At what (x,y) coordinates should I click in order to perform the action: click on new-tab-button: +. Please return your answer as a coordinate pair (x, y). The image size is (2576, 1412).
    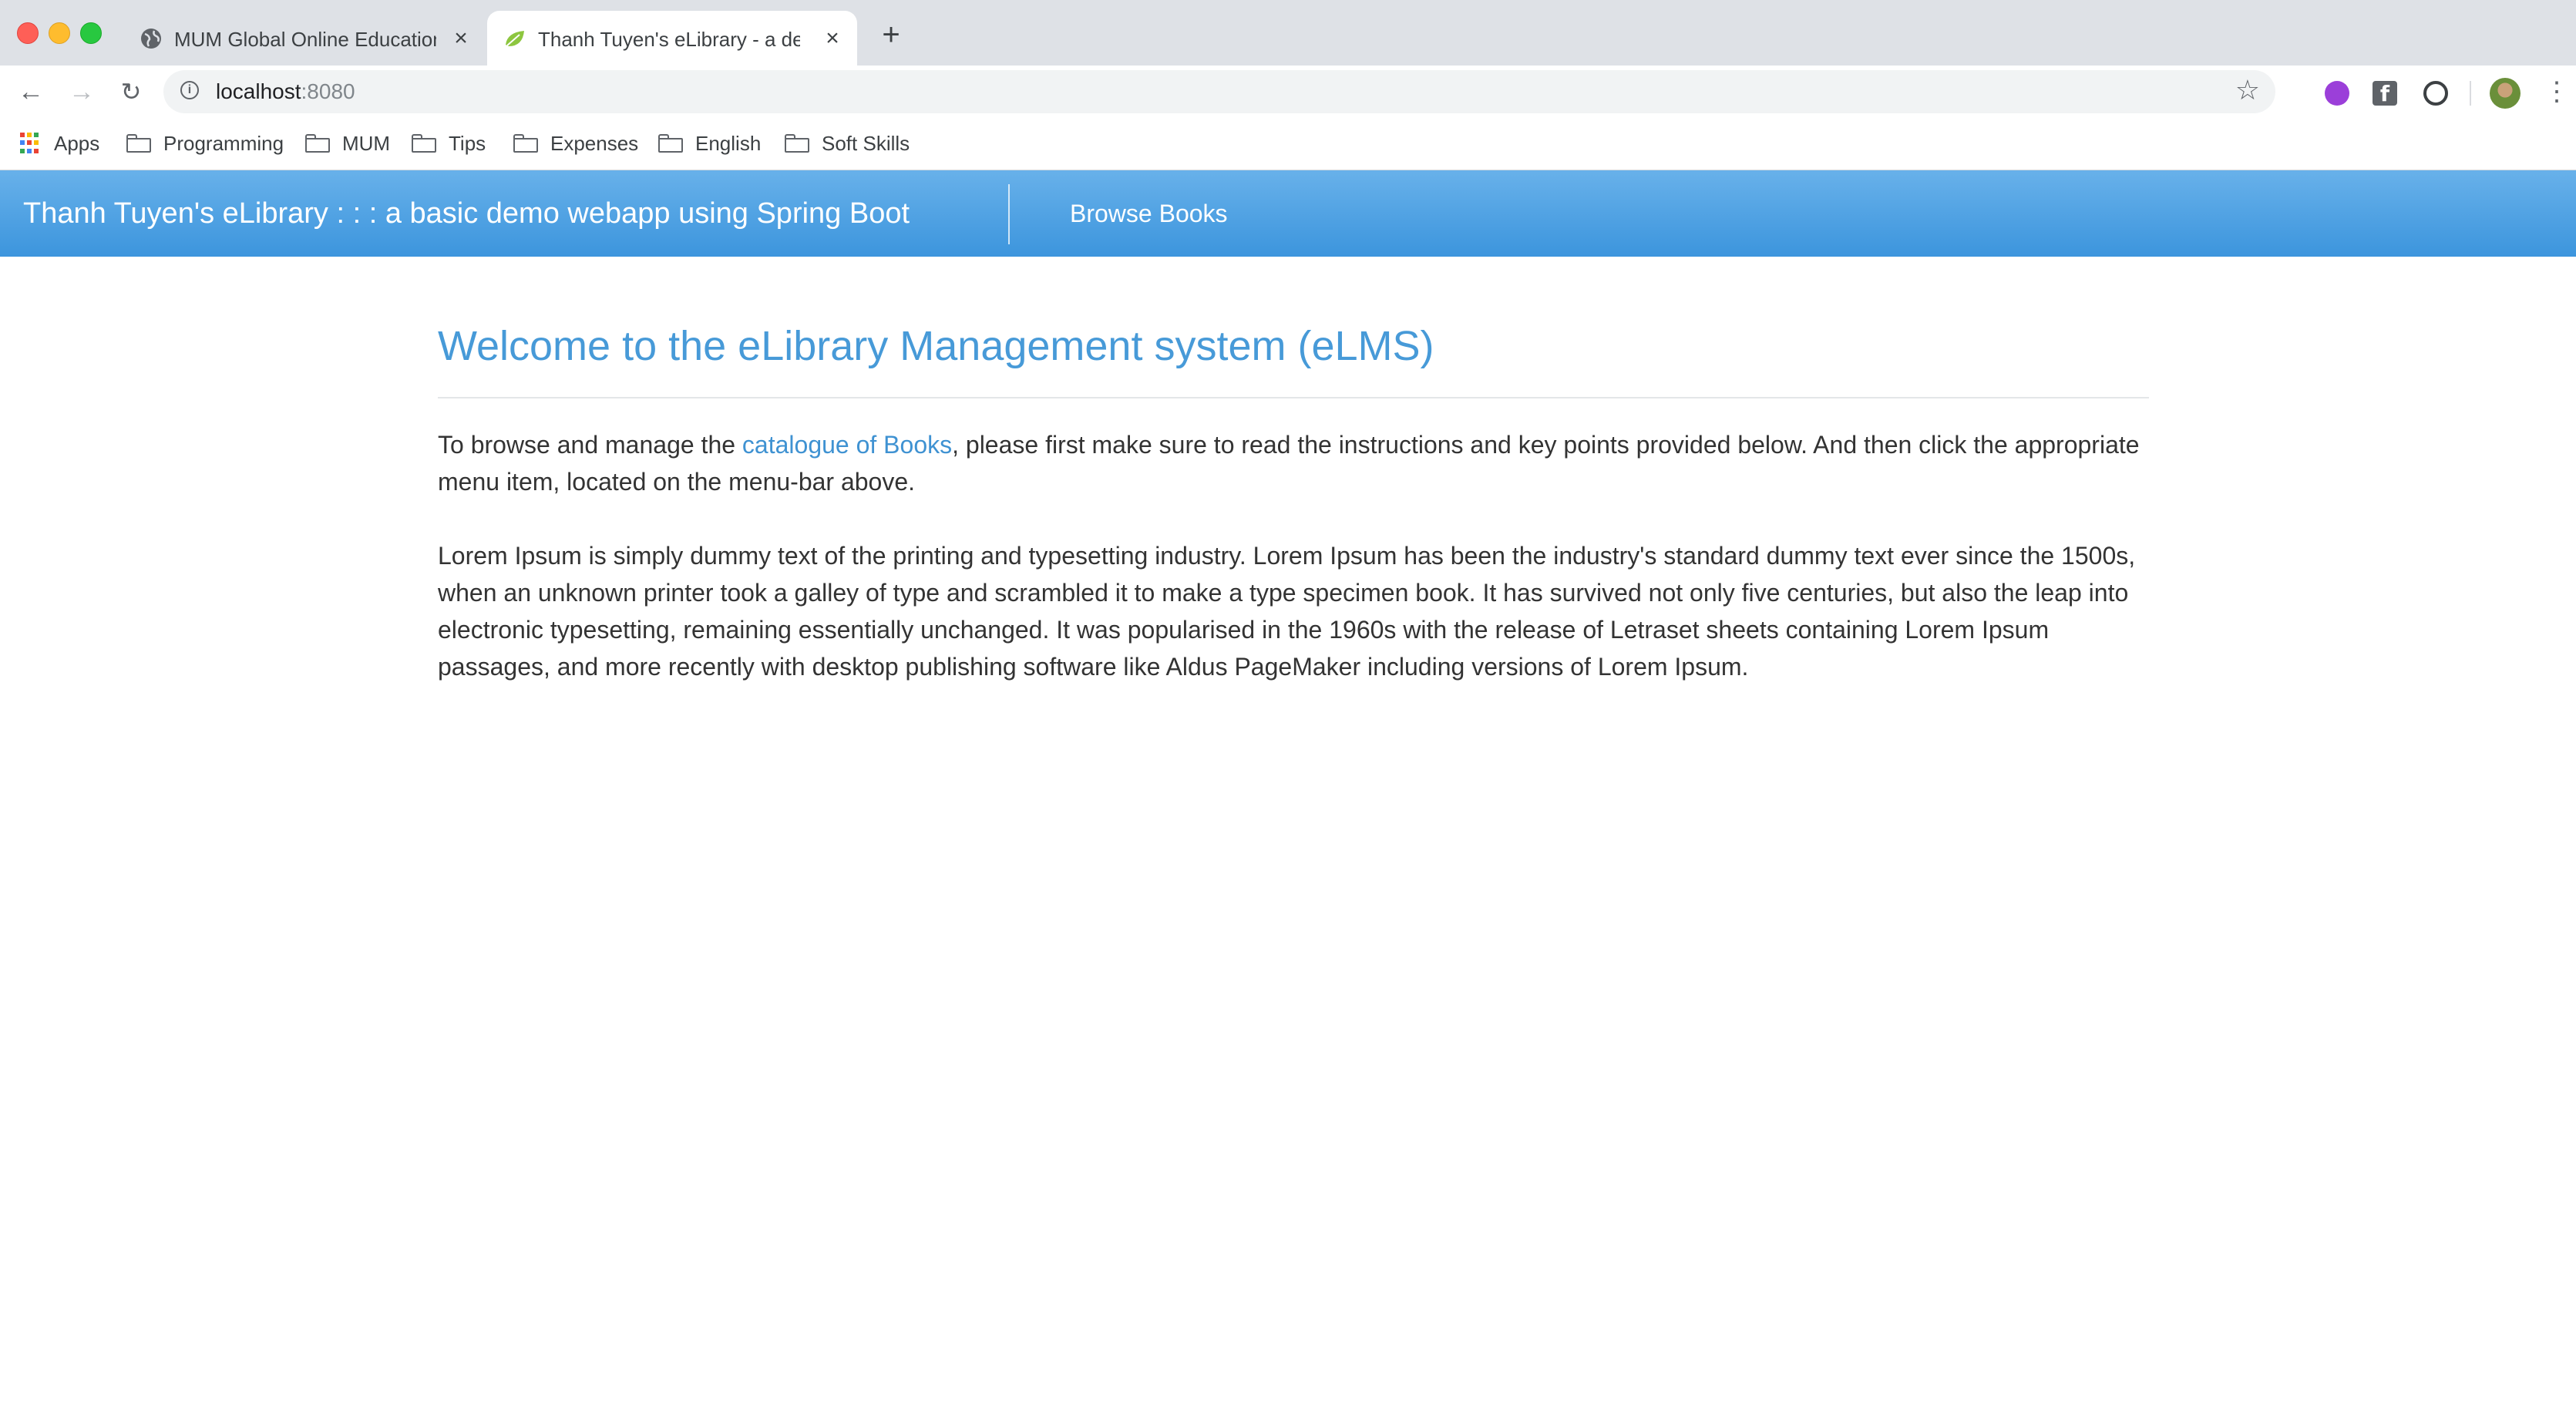
    Looking at the image, I should click on (891, 34).